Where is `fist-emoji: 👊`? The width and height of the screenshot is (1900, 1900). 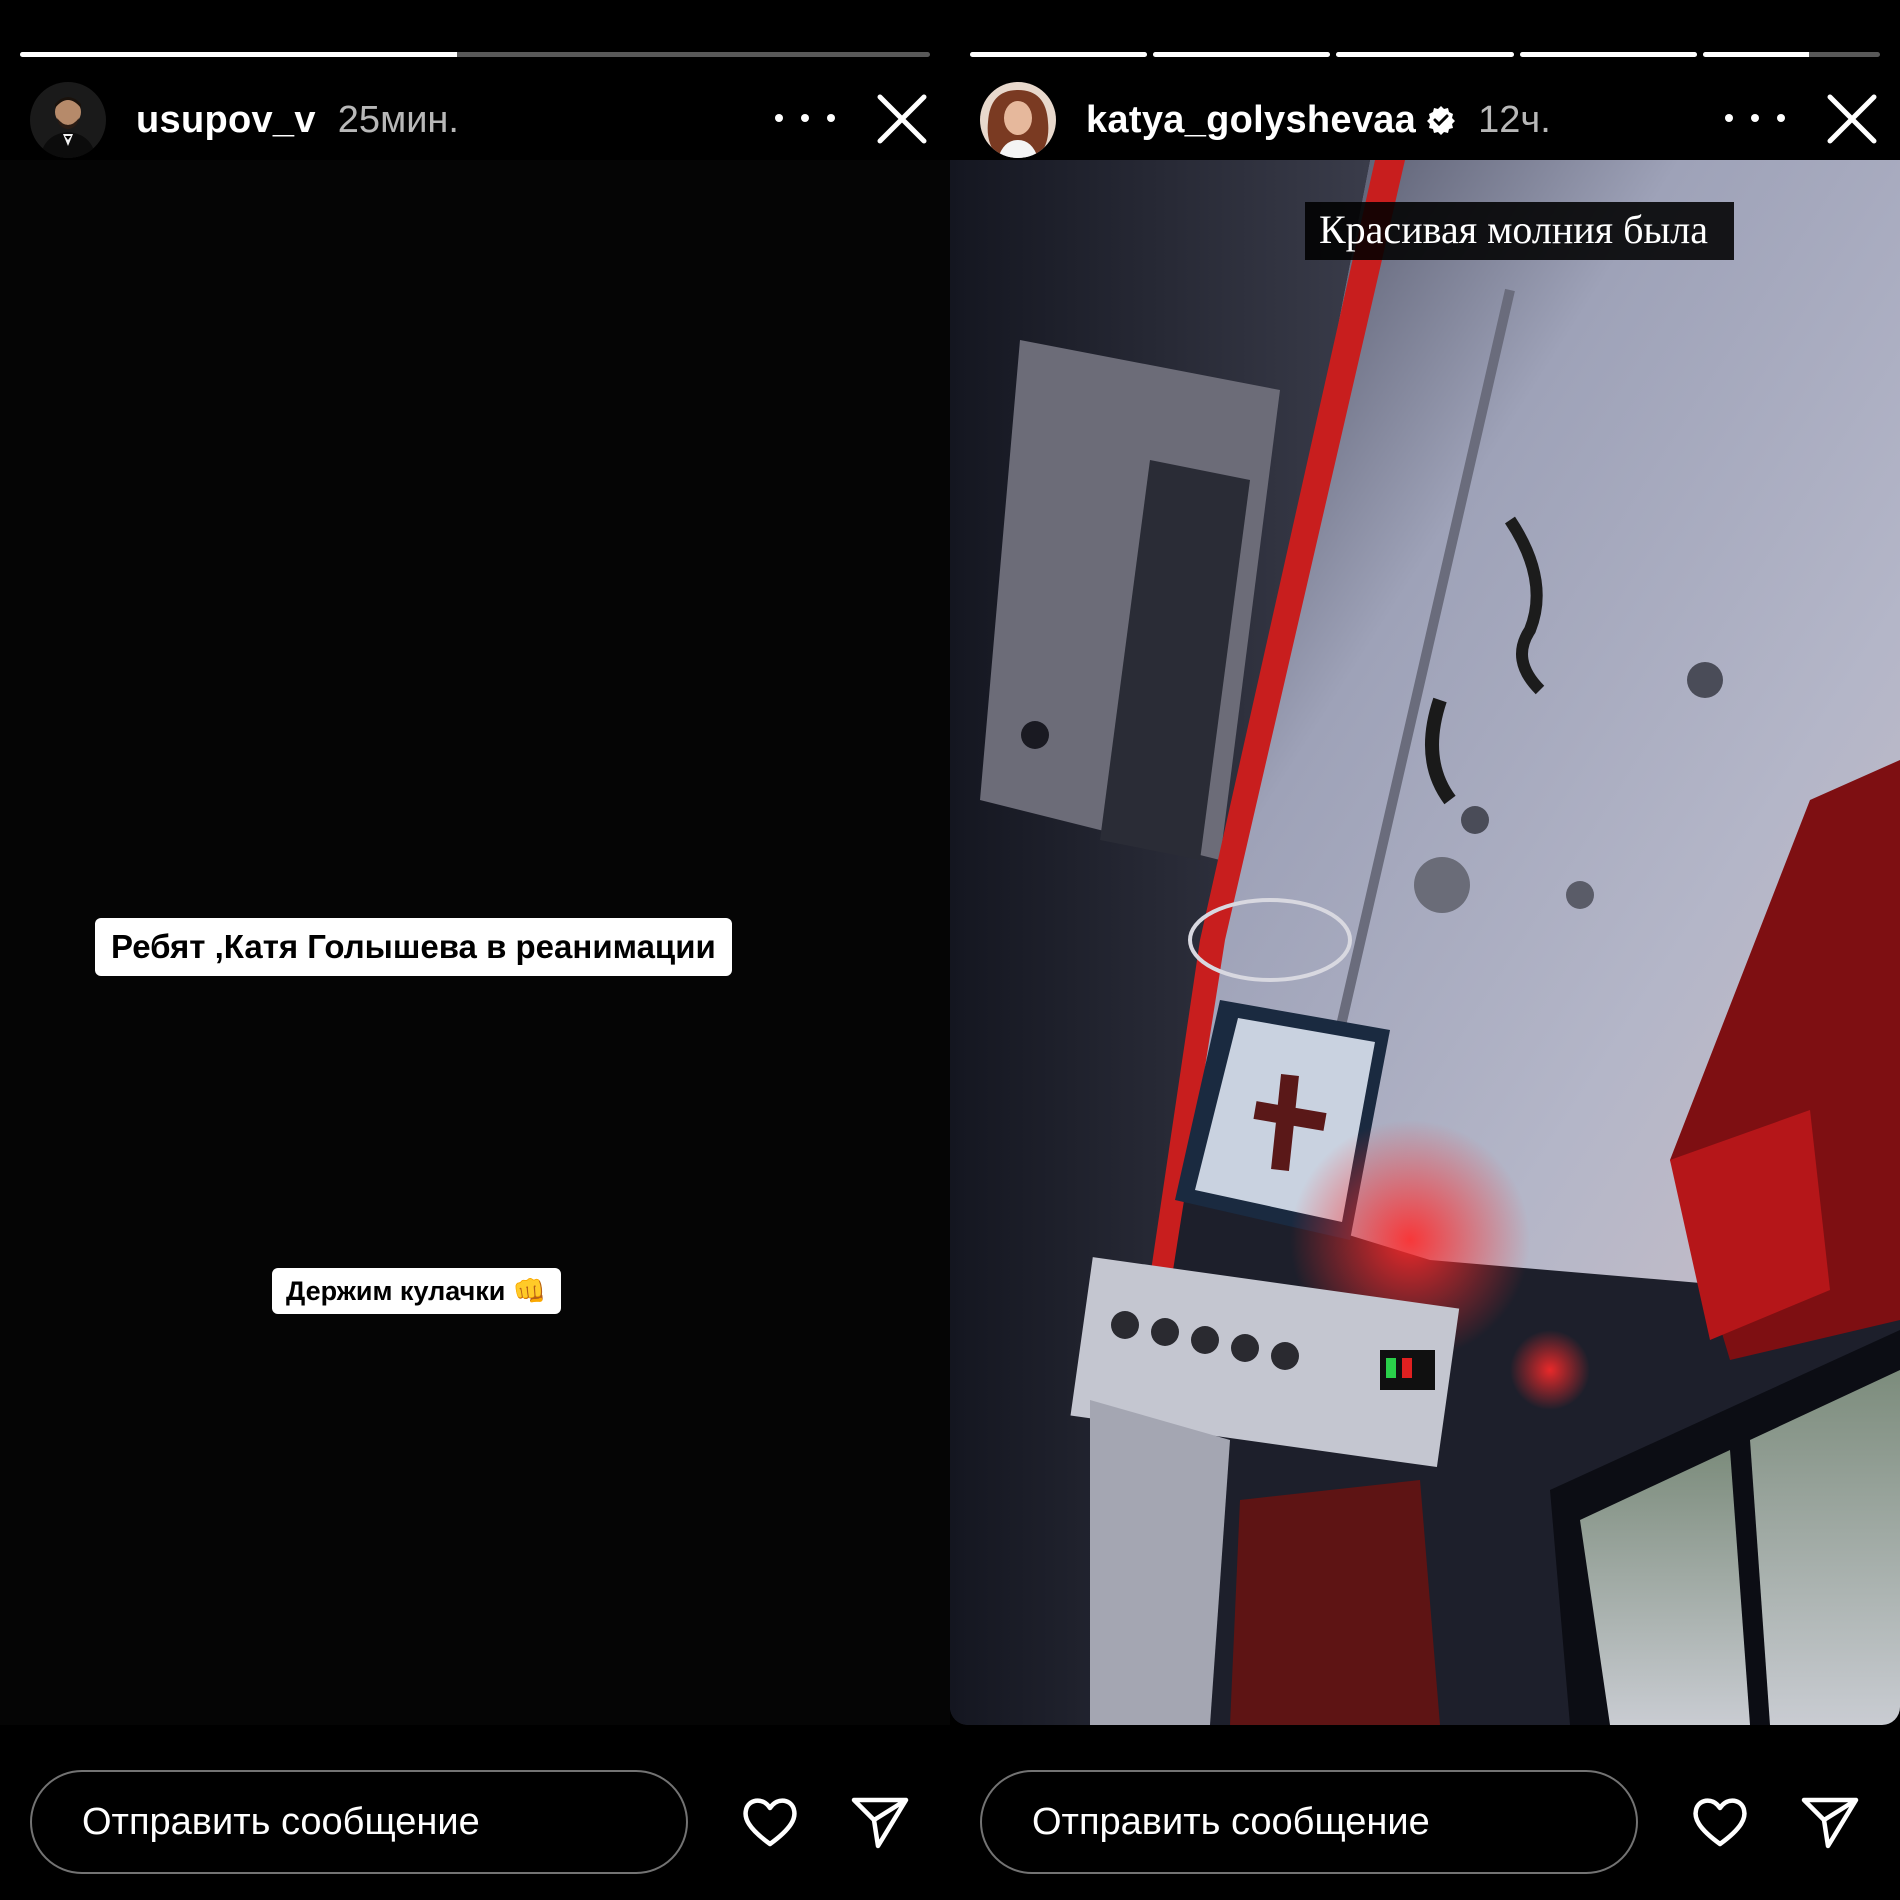
fist-emoji: 👊 is located at coordinates (529, 1291).